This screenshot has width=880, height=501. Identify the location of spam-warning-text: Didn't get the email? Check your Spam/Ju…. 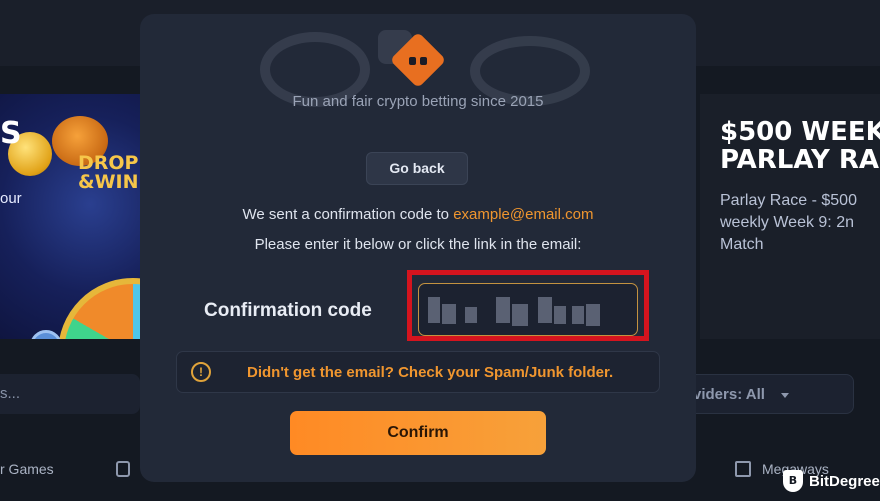
(430, 372).